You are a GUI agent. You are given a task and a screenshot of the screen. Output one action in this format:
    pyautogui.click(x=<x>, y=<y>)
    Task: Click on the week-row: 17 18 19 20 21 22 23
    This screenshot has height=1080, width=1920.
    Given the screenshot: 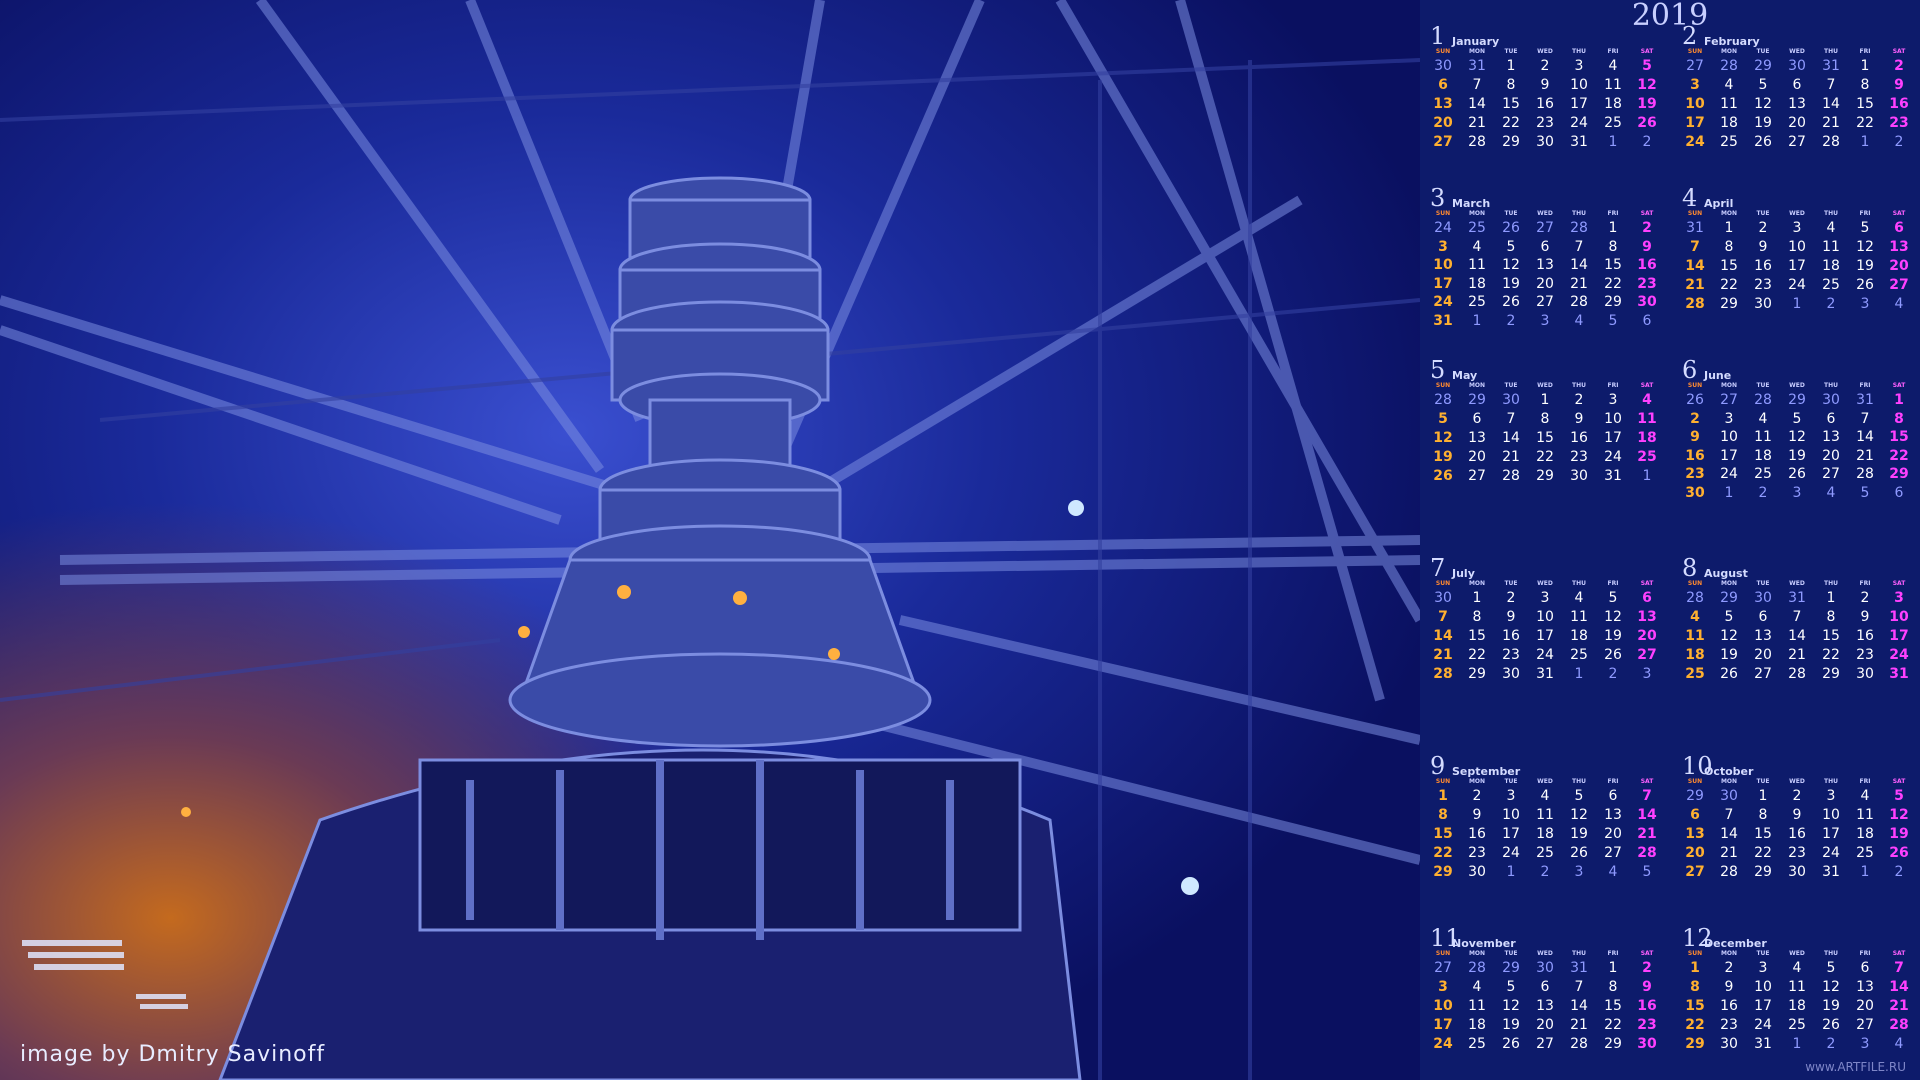 What is the action you would take?
    pyautogui.click(x=1797, y=124)
    